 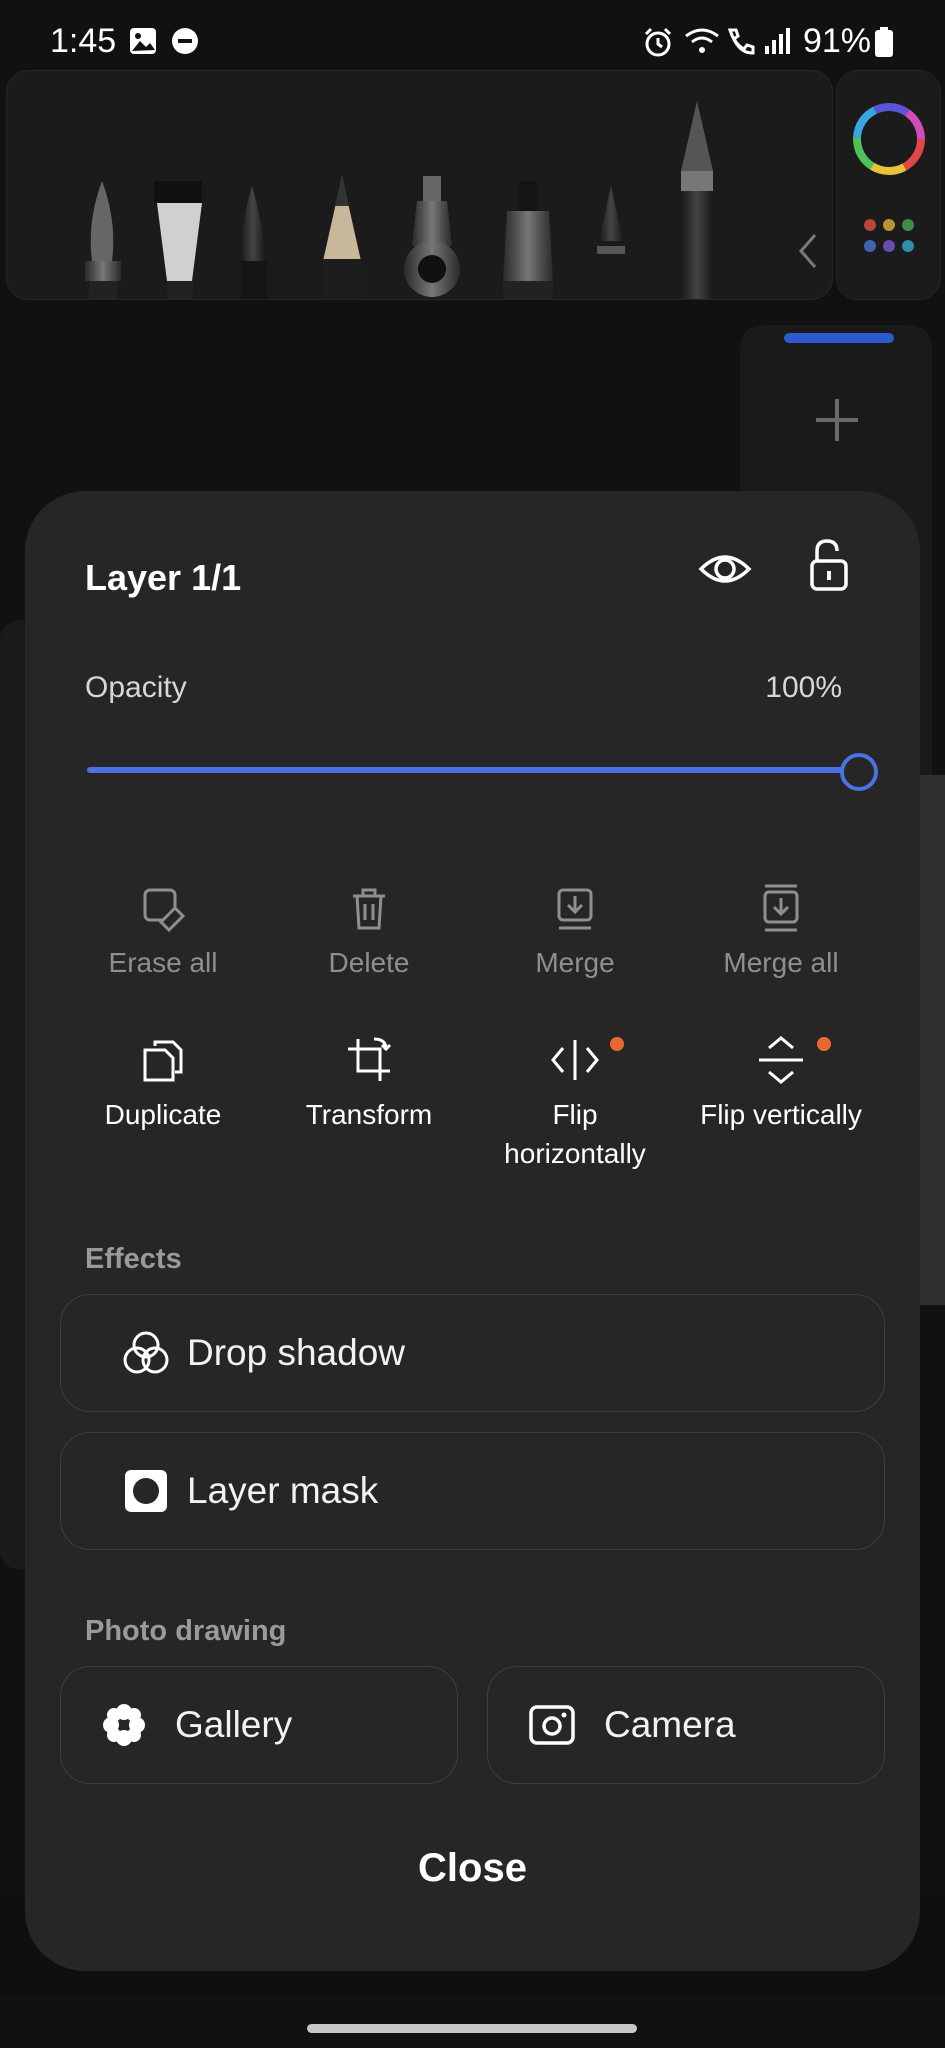 I want to click on flip-horizontally-button: Flip horizontally, so click(x=575, y=1099).